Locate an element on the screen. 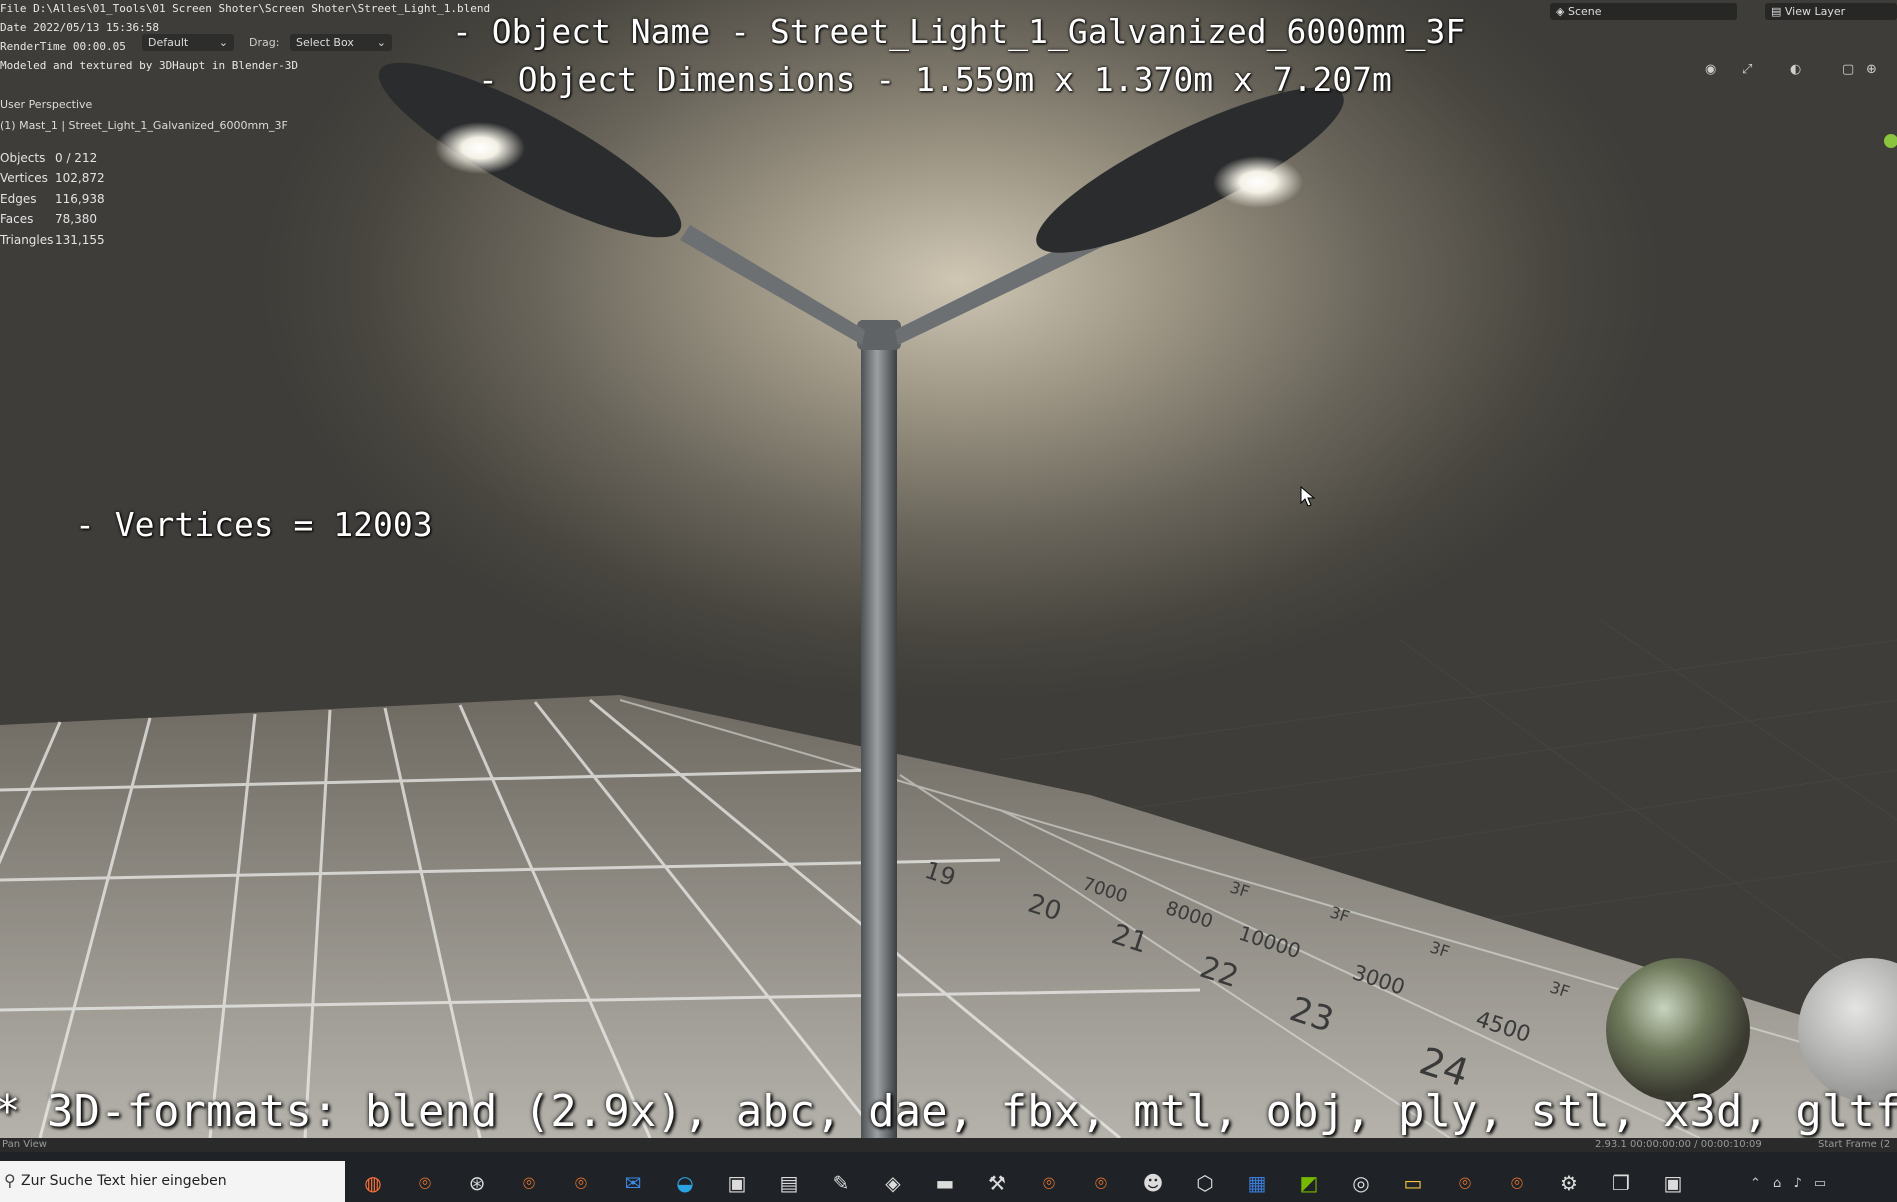  view-layer-icon: ▤ is located at coordinates (1778, 11).